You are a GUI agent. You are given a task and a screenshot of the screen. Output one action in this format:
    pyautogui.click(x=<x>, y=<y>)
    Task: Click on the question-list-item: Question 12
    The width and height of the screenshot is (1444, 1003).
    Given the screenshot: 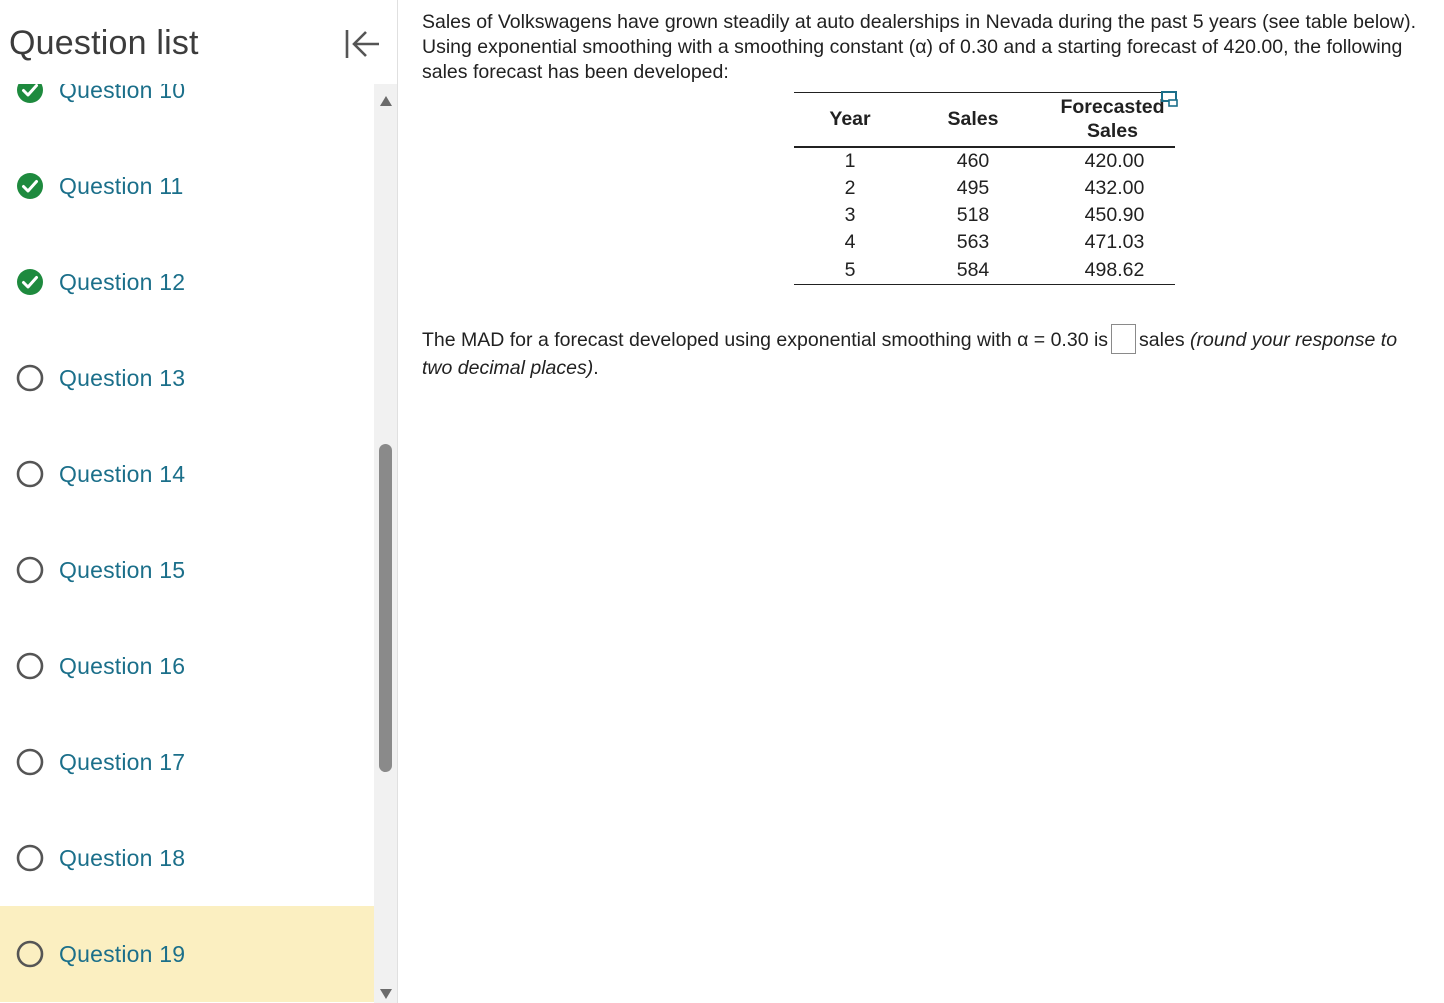 What is the action you would take?
    pyautogui.click(x=187, y=282)
    